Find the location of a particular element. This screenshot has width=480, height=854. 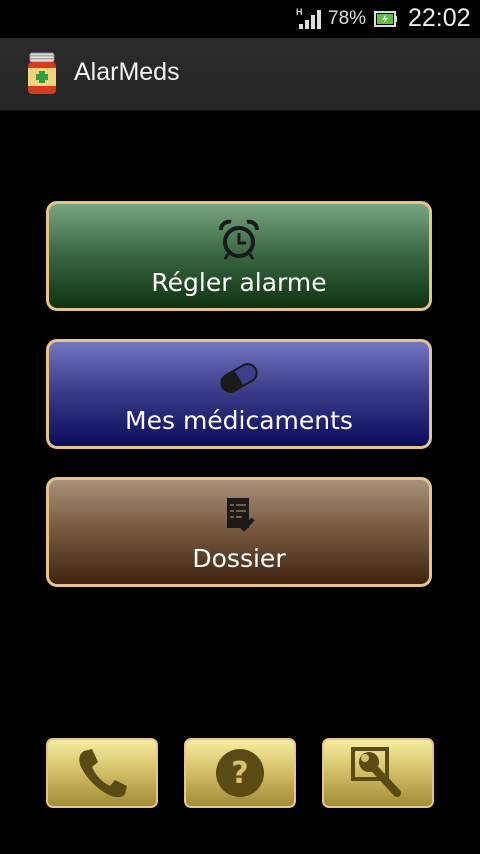

battery-icon is located at coordinates (385, 19).